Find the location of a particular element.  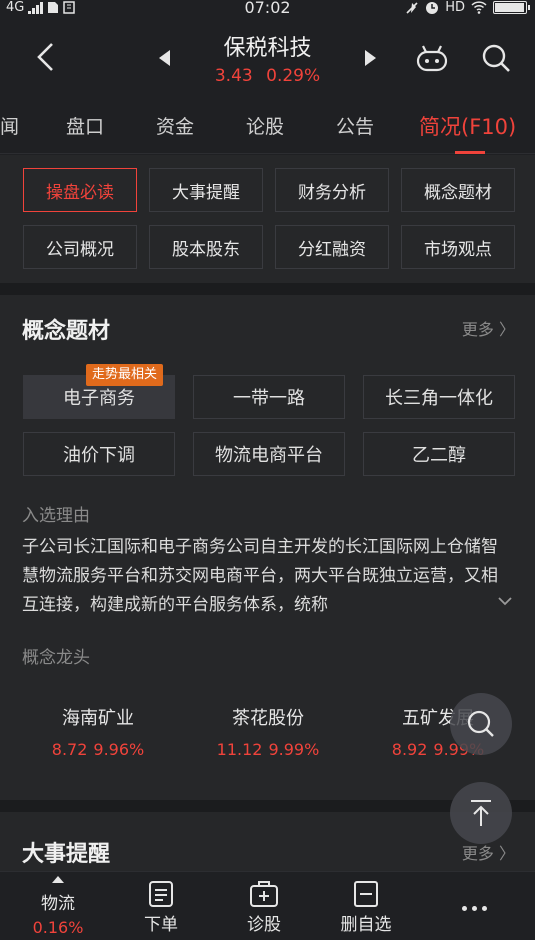

leader-stock-price: 11.12 is located at coordinates (239, 749).